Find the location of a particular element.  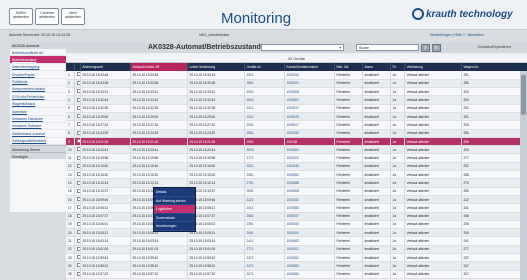

context-menu-item: Details is located at coordinates (174, 192).